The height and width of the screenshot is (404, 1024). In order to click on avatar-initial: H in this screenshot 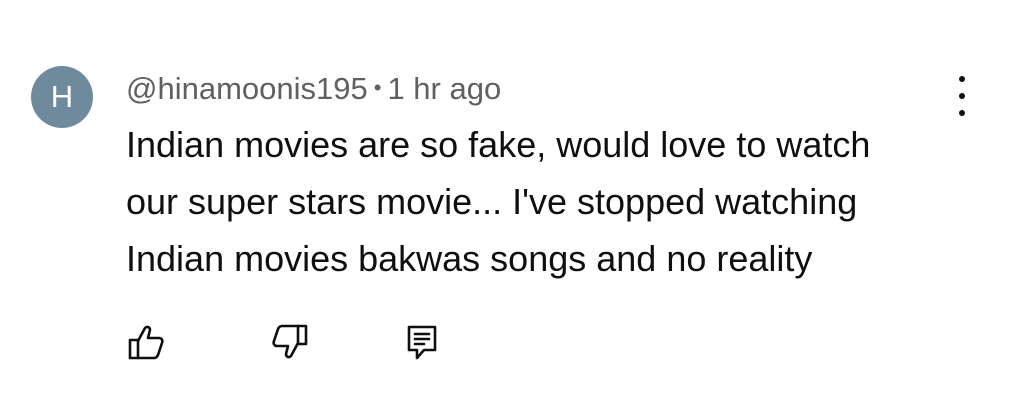, I will do `click(62, 96)`.